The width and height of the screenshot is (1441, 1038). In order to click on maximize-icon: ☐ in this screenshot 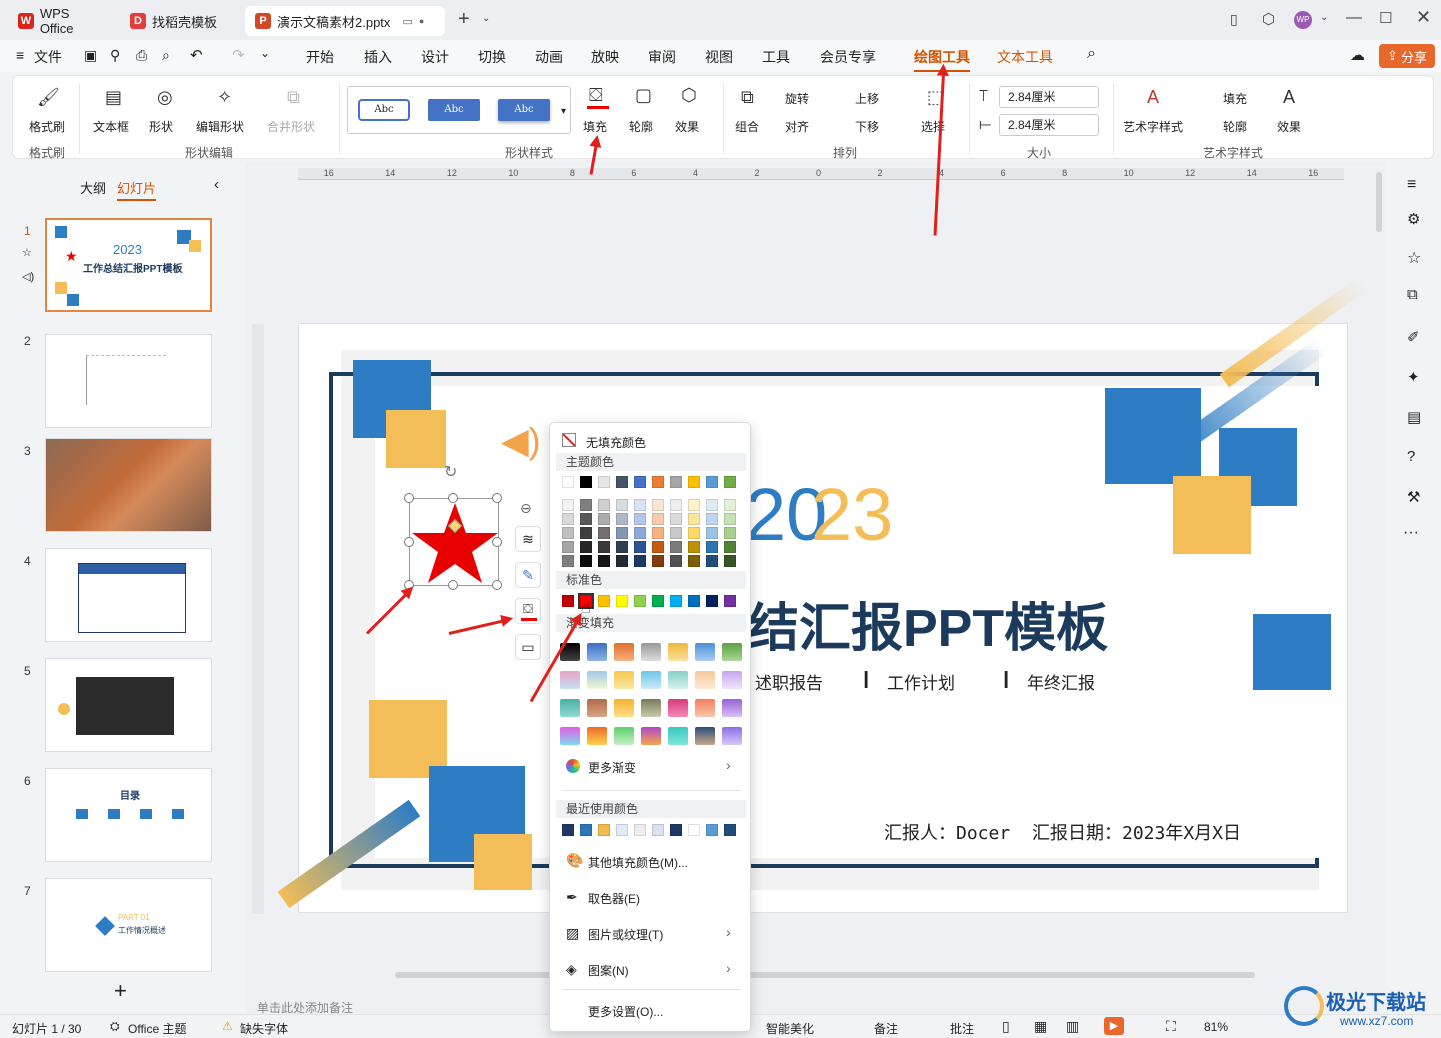, I will do `click(1385, 18)`.